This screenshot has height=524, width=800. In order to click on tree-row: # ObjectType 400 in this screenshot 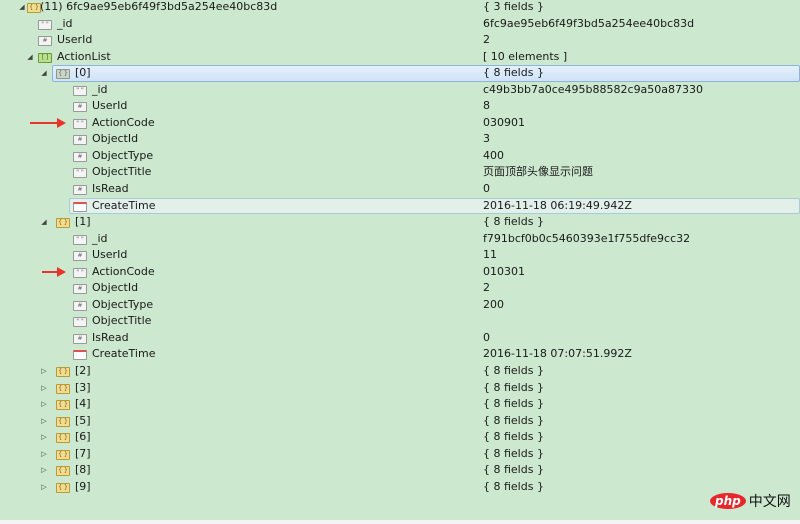, I will do `click(400, 156)`.